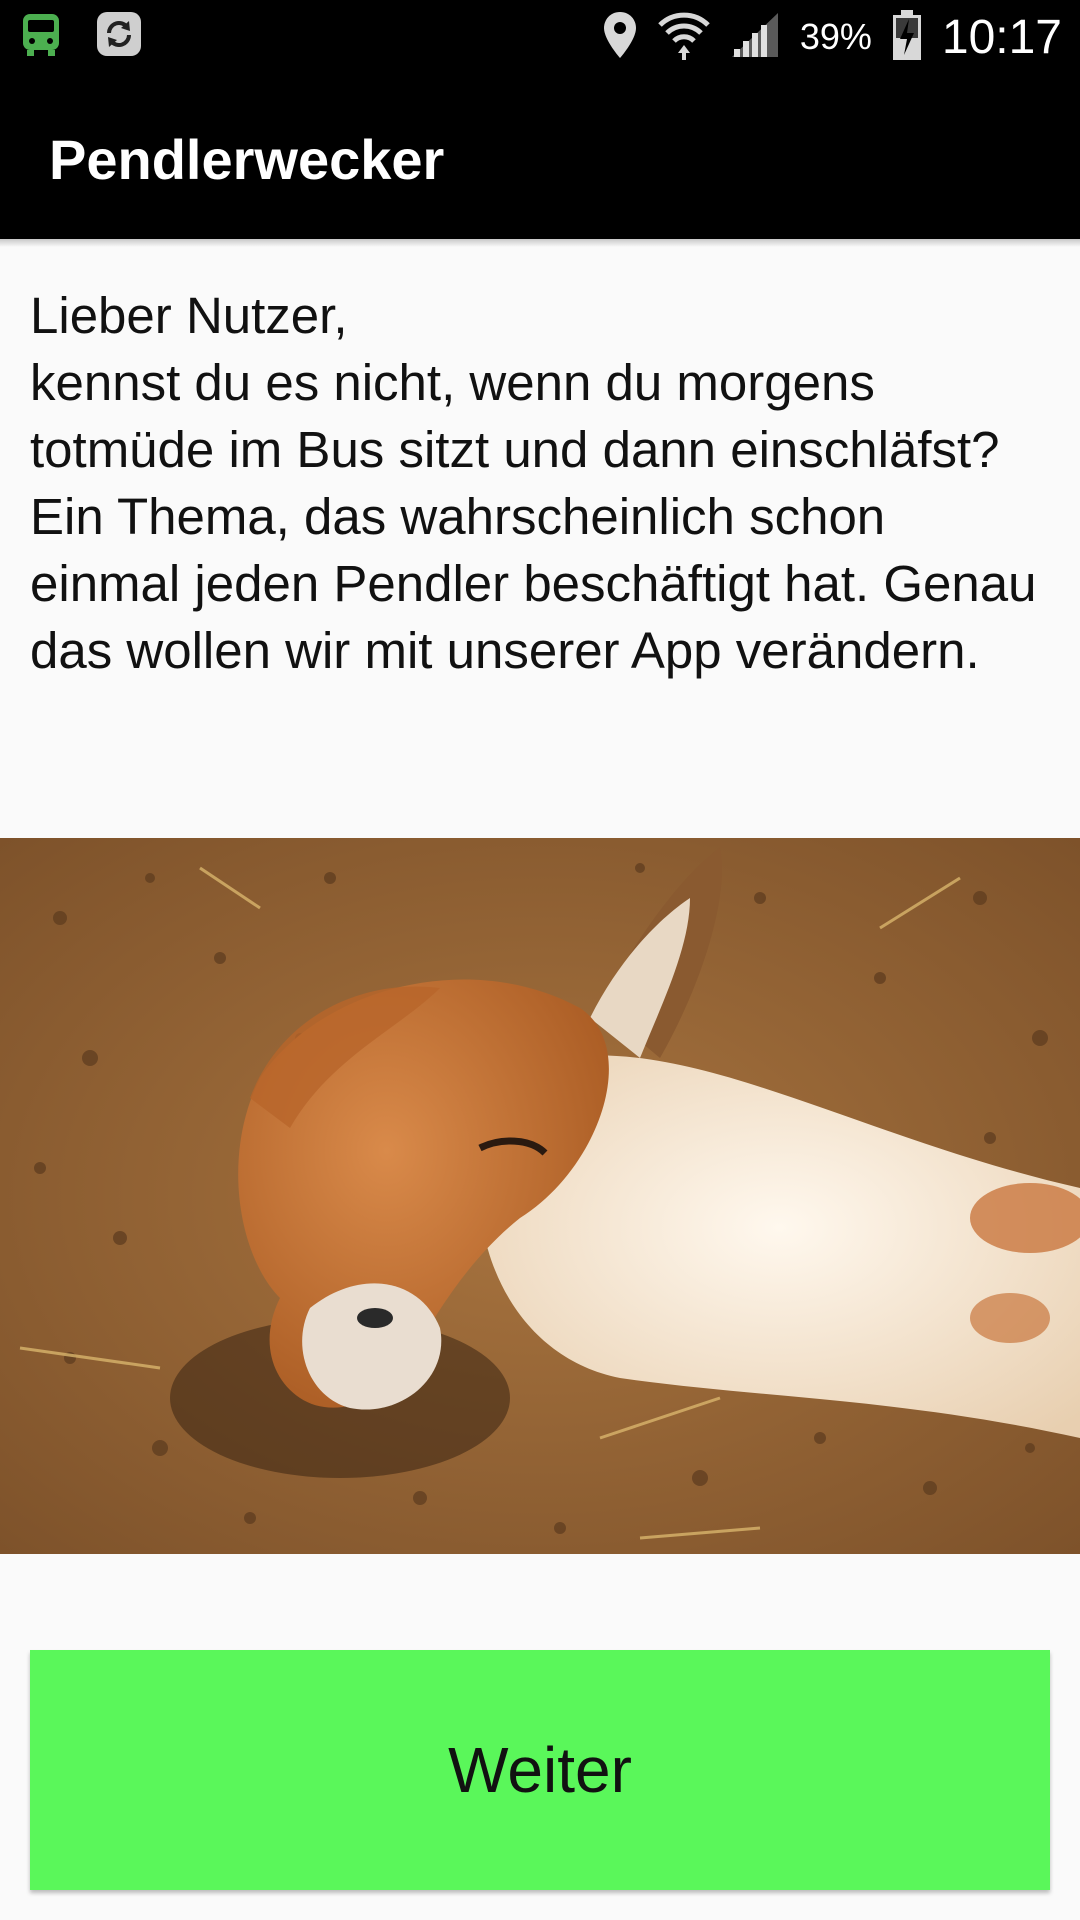 This screenshot has width=1080, height=1920. What do you see at coordinates (755, 37) in the screenshot?
I see `signal-icon` at bounding box center [755, 37].